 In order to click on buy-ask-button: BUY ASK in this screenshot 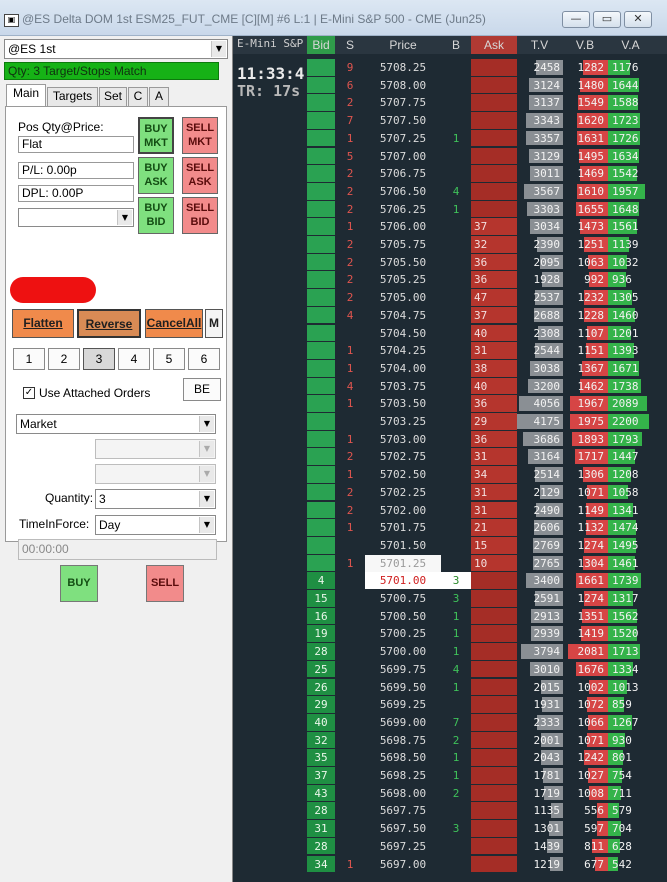, I will do `click(156, 175)`.